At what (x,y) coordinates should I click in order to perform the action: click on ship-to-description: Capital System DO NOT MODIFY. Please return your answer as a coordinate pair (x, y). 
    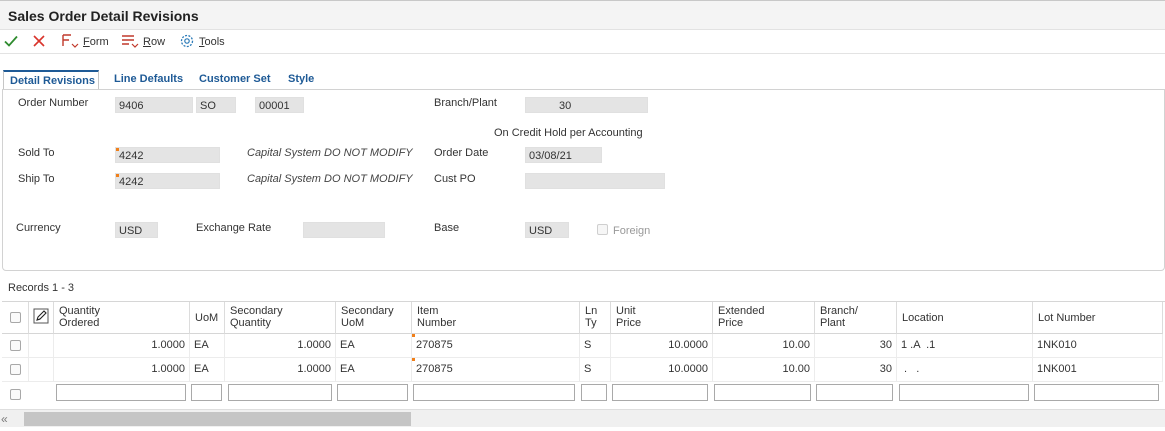
    Looking at the image, I should click on (330, 179).